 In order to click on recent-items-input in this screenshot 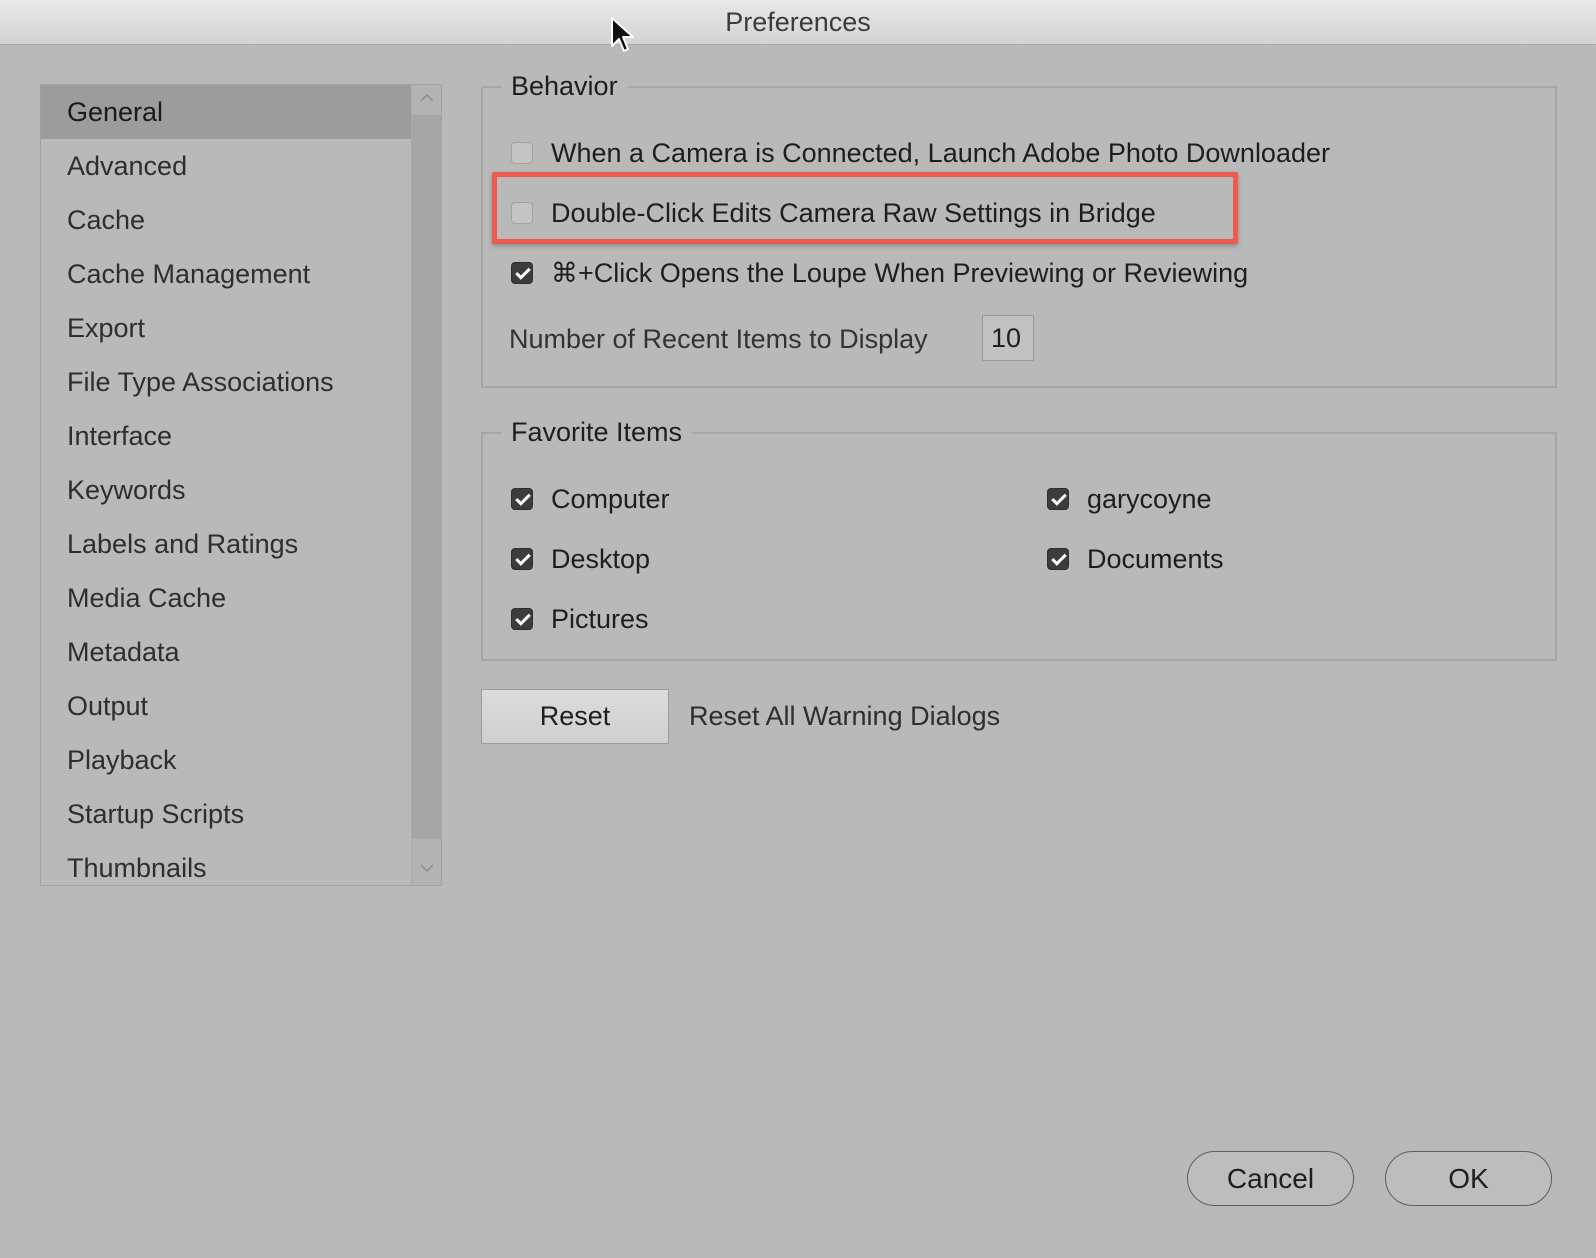, I will do `click(1008, 338)`.